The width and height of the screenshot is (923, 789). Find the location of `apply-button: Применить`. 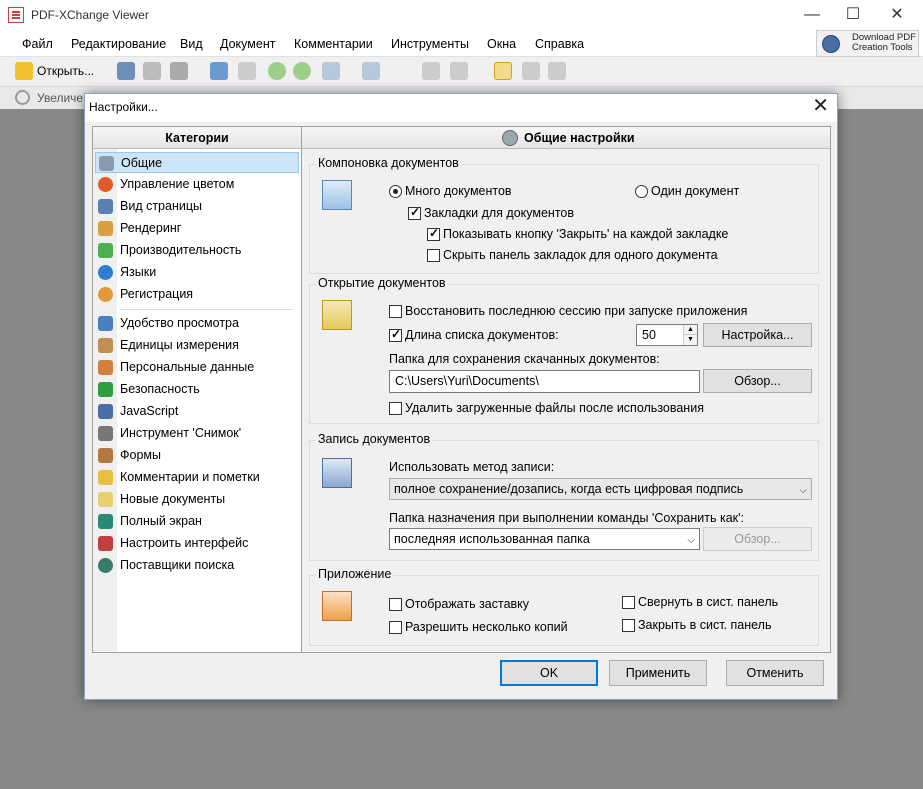

apply-button: Применить is located at coordinates (658, 673).